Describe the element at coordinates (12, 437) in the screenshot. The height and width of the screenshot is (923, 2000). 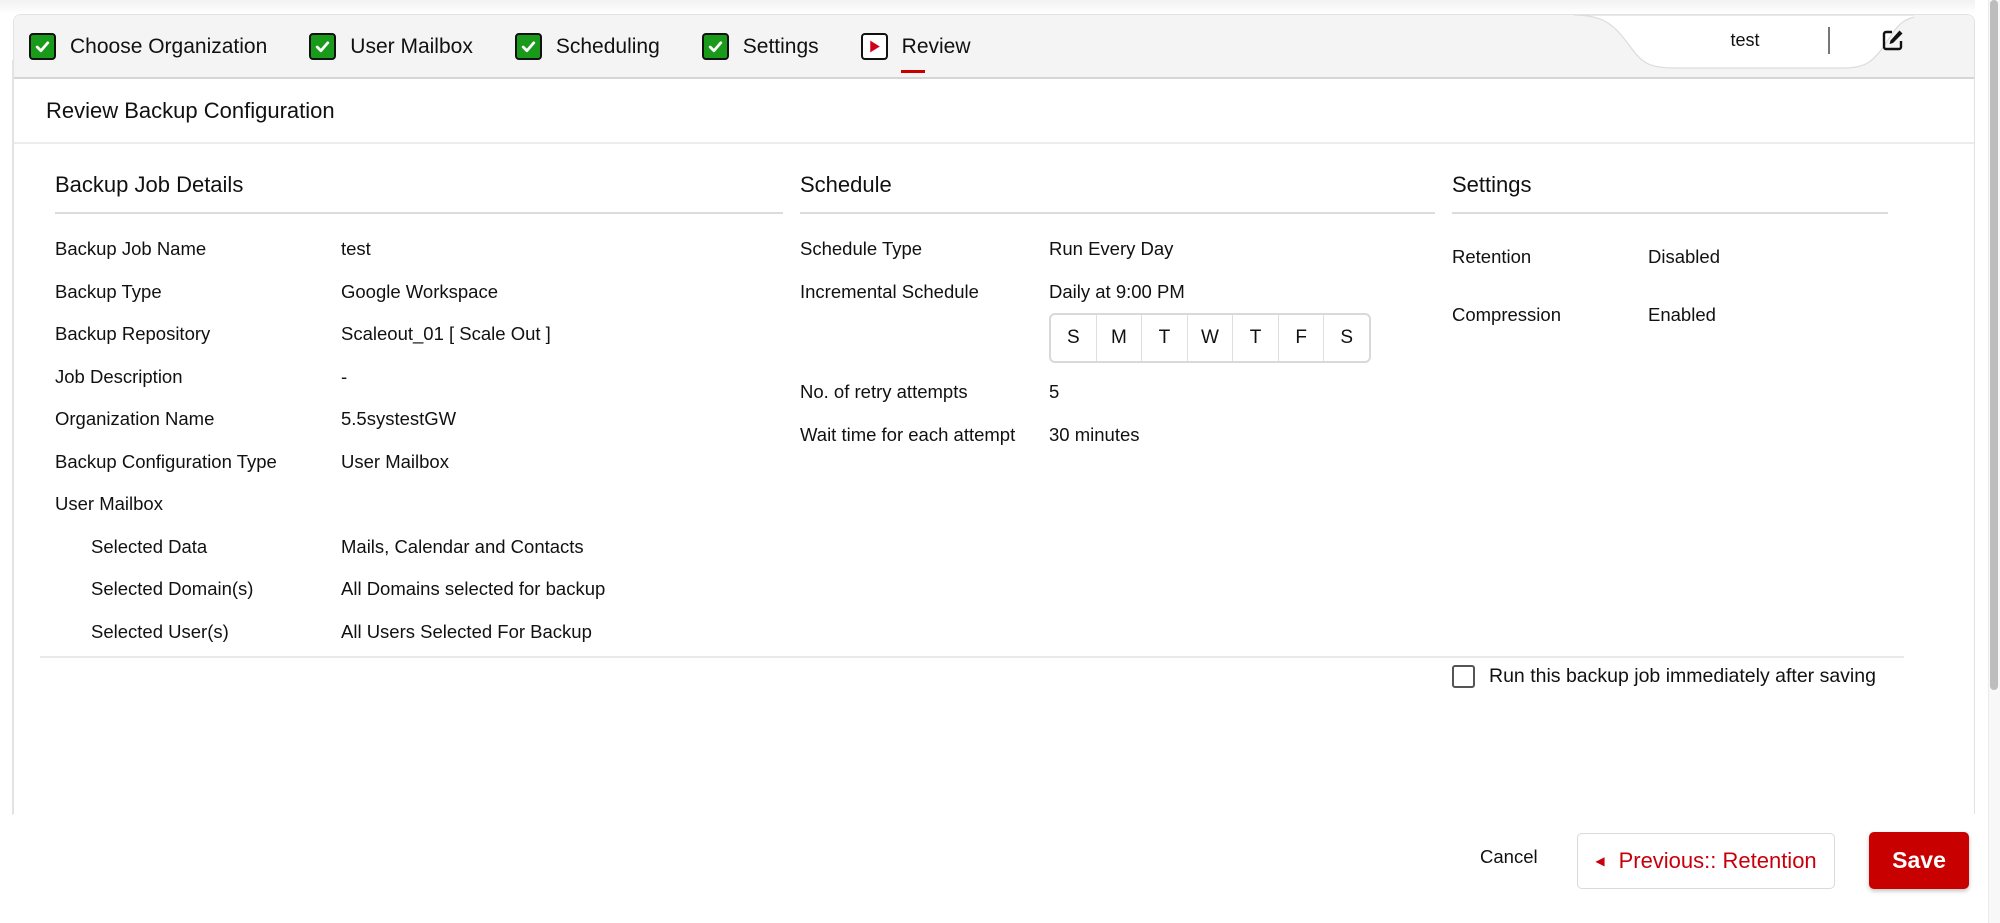
I see `panel-edge` at that location.